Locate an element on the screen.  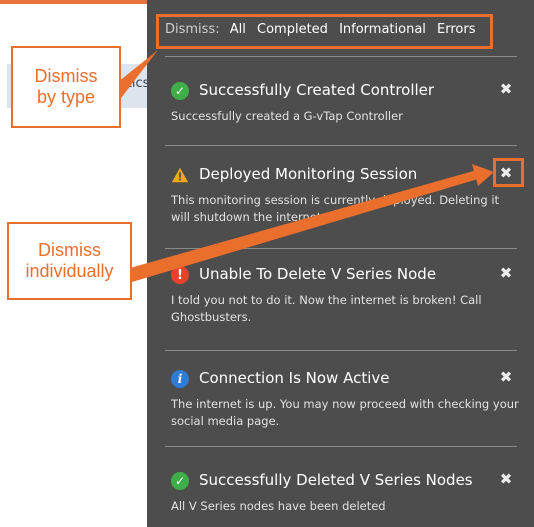
dismiss-individually-callout: Dismiss individually is located at coordinates (69, 261).